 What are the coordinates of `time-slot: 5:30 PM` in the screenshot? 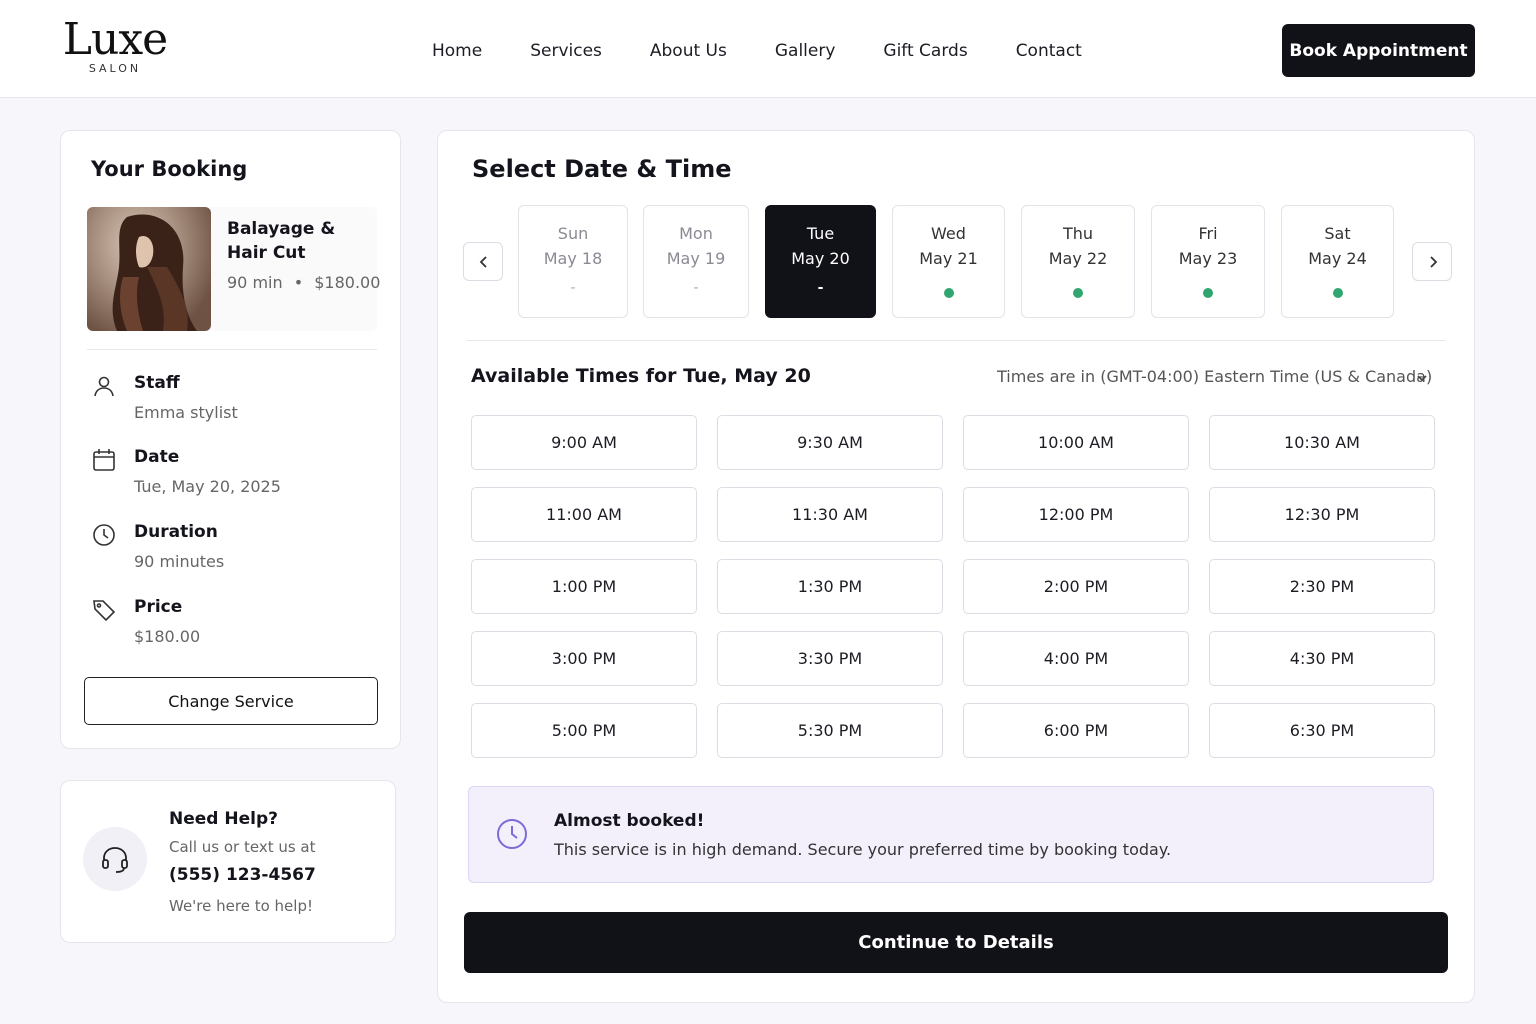 It's located at (830, 730).